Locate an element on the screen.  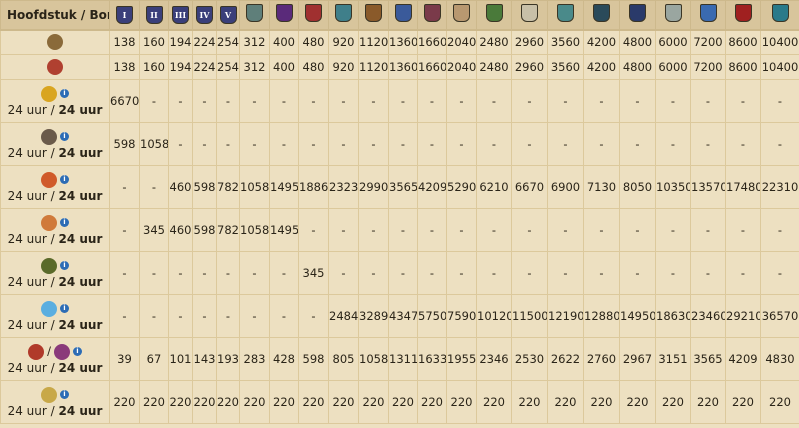
value-cell: 17480 is located at coordinates (743, 187).